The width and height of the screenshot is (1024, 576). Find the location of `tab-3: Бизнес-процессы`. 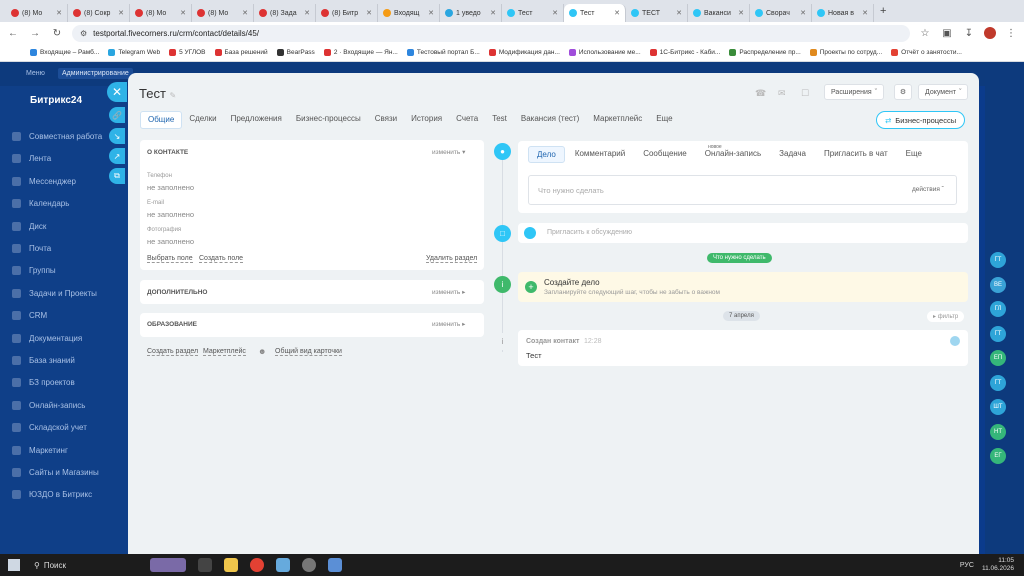

tab-3: Бизнес-процессы is located at coordinates (328, 120).